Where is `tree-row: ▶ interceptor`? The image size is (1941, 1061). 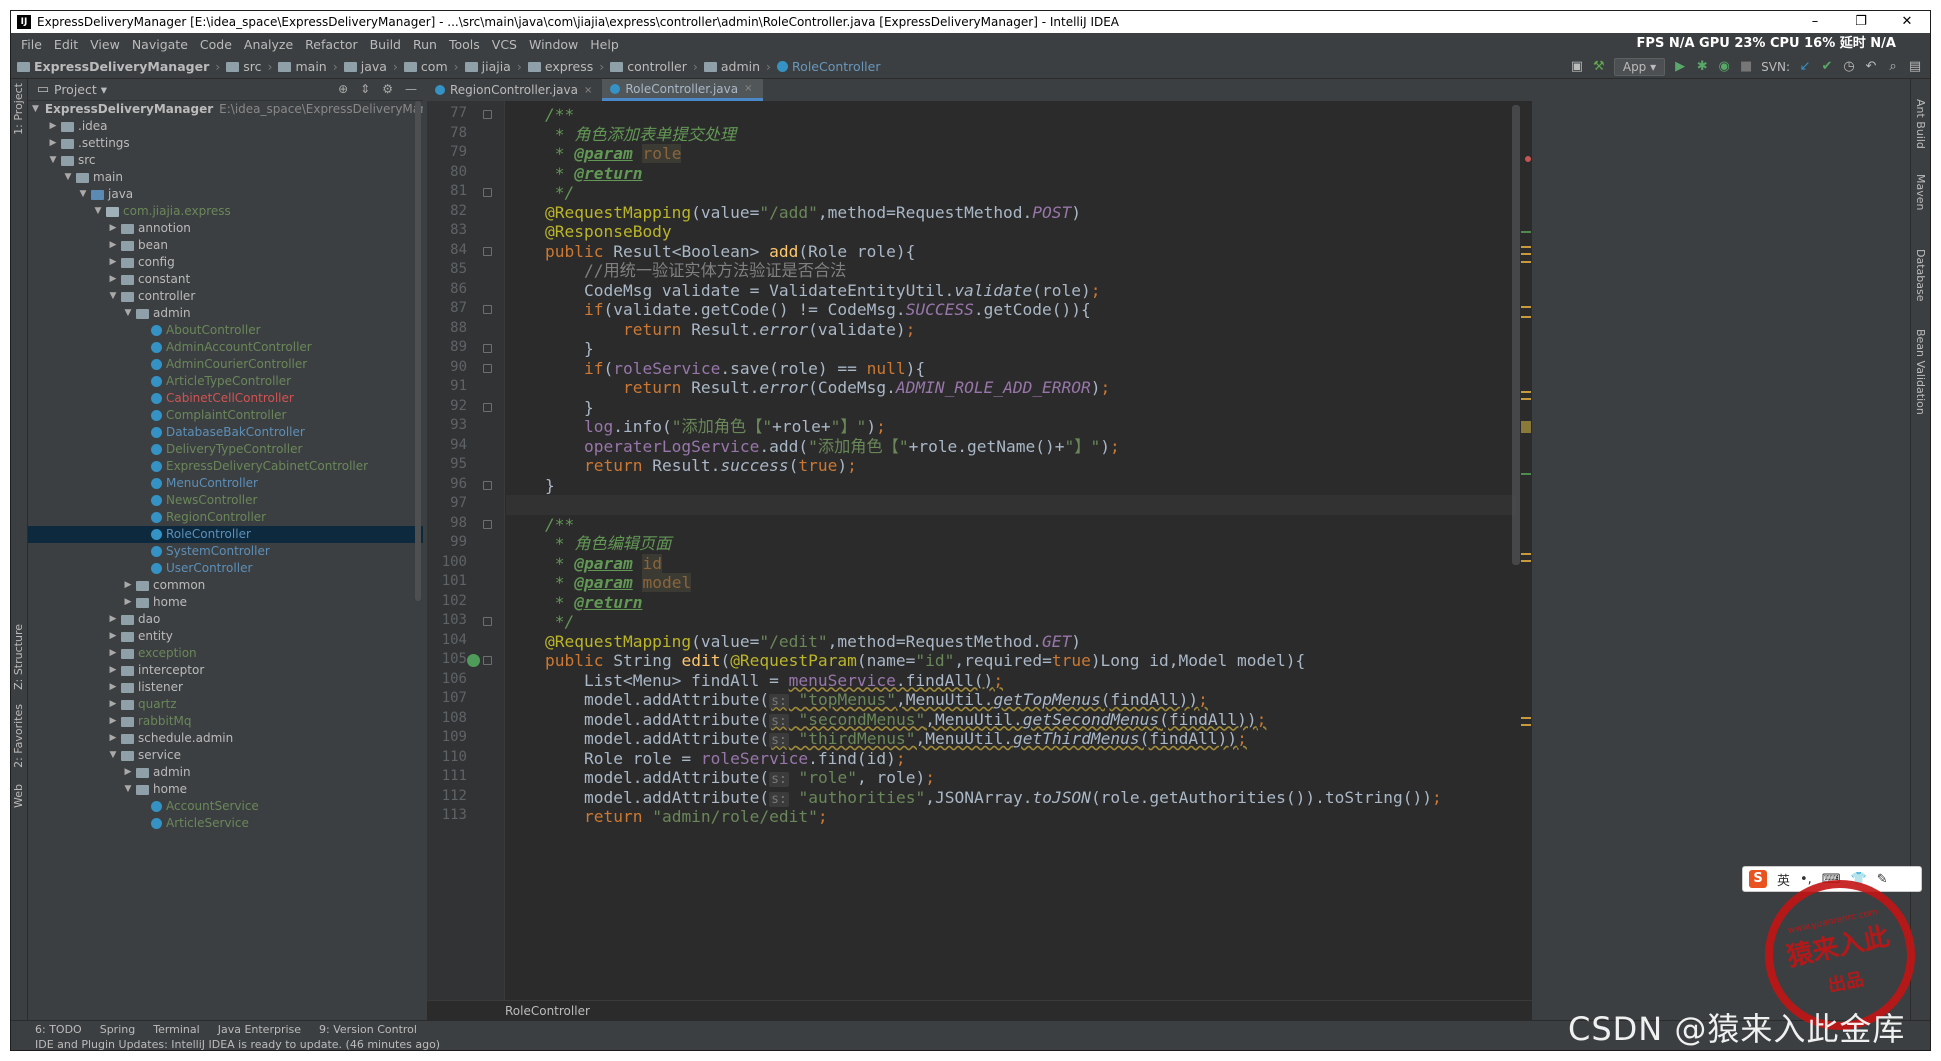 tree-row: ▶ interceptor is located at coordinates (225, 670).